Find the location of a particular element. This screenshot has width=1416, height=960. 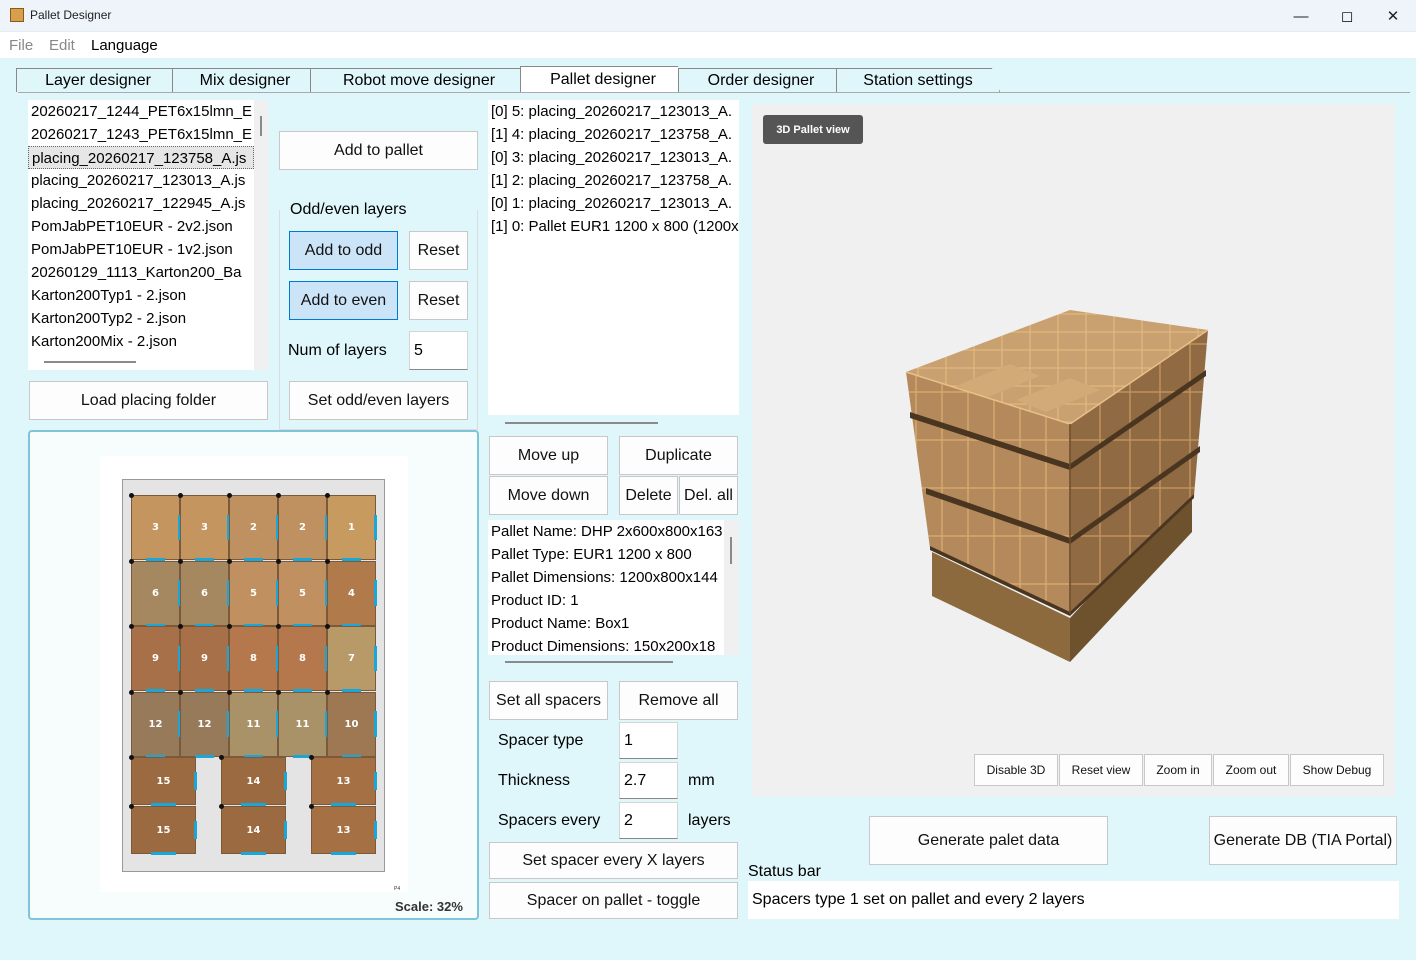

show-debug-button: Show Debug is located at coordinates (1337, 770).